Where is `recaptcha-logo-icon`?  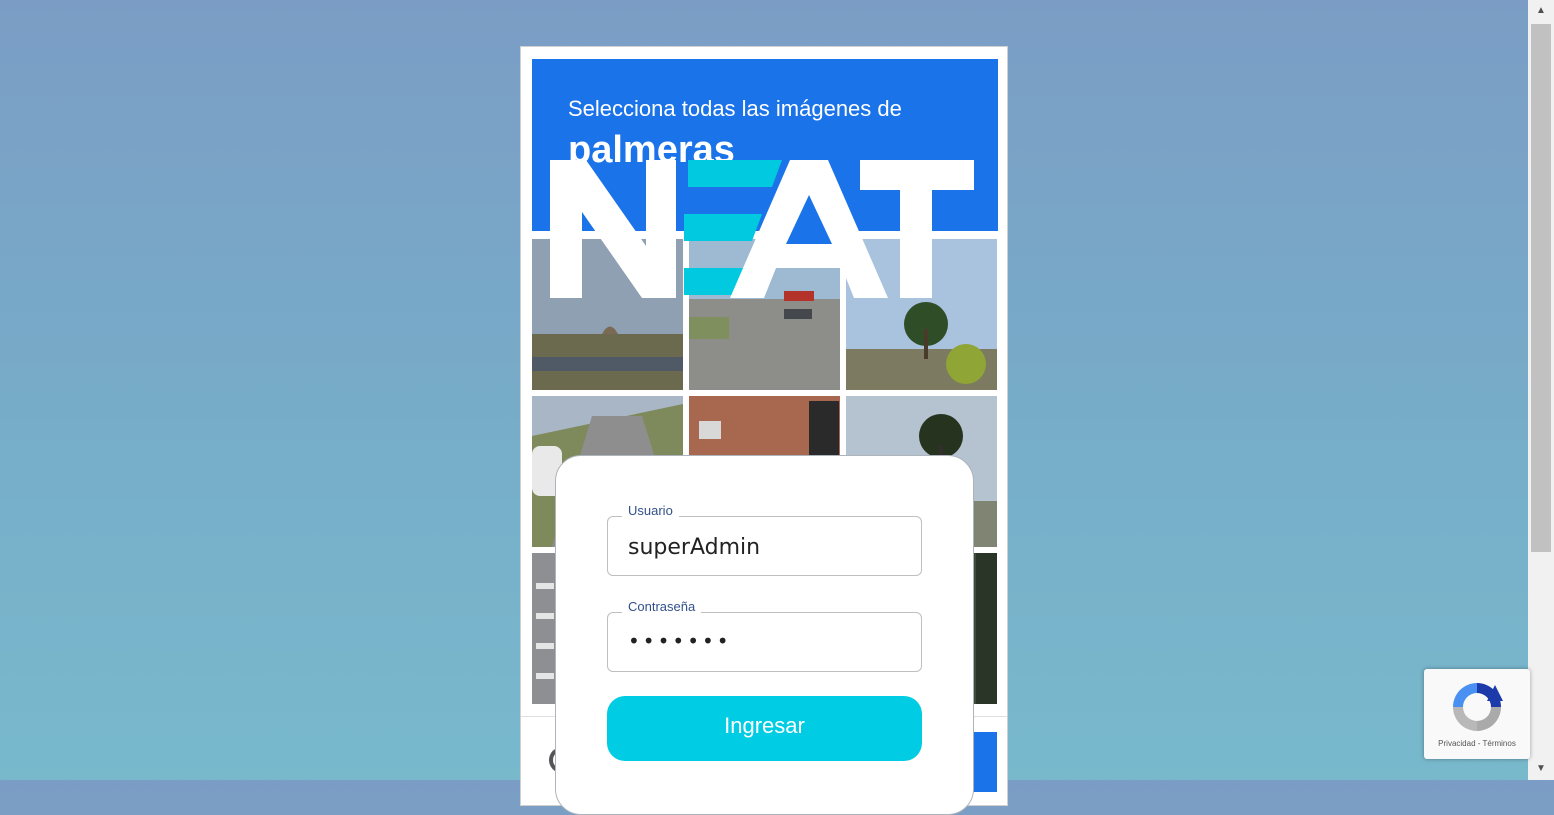 recaptcha-logo-icon is located at coordinates (1478, 707).